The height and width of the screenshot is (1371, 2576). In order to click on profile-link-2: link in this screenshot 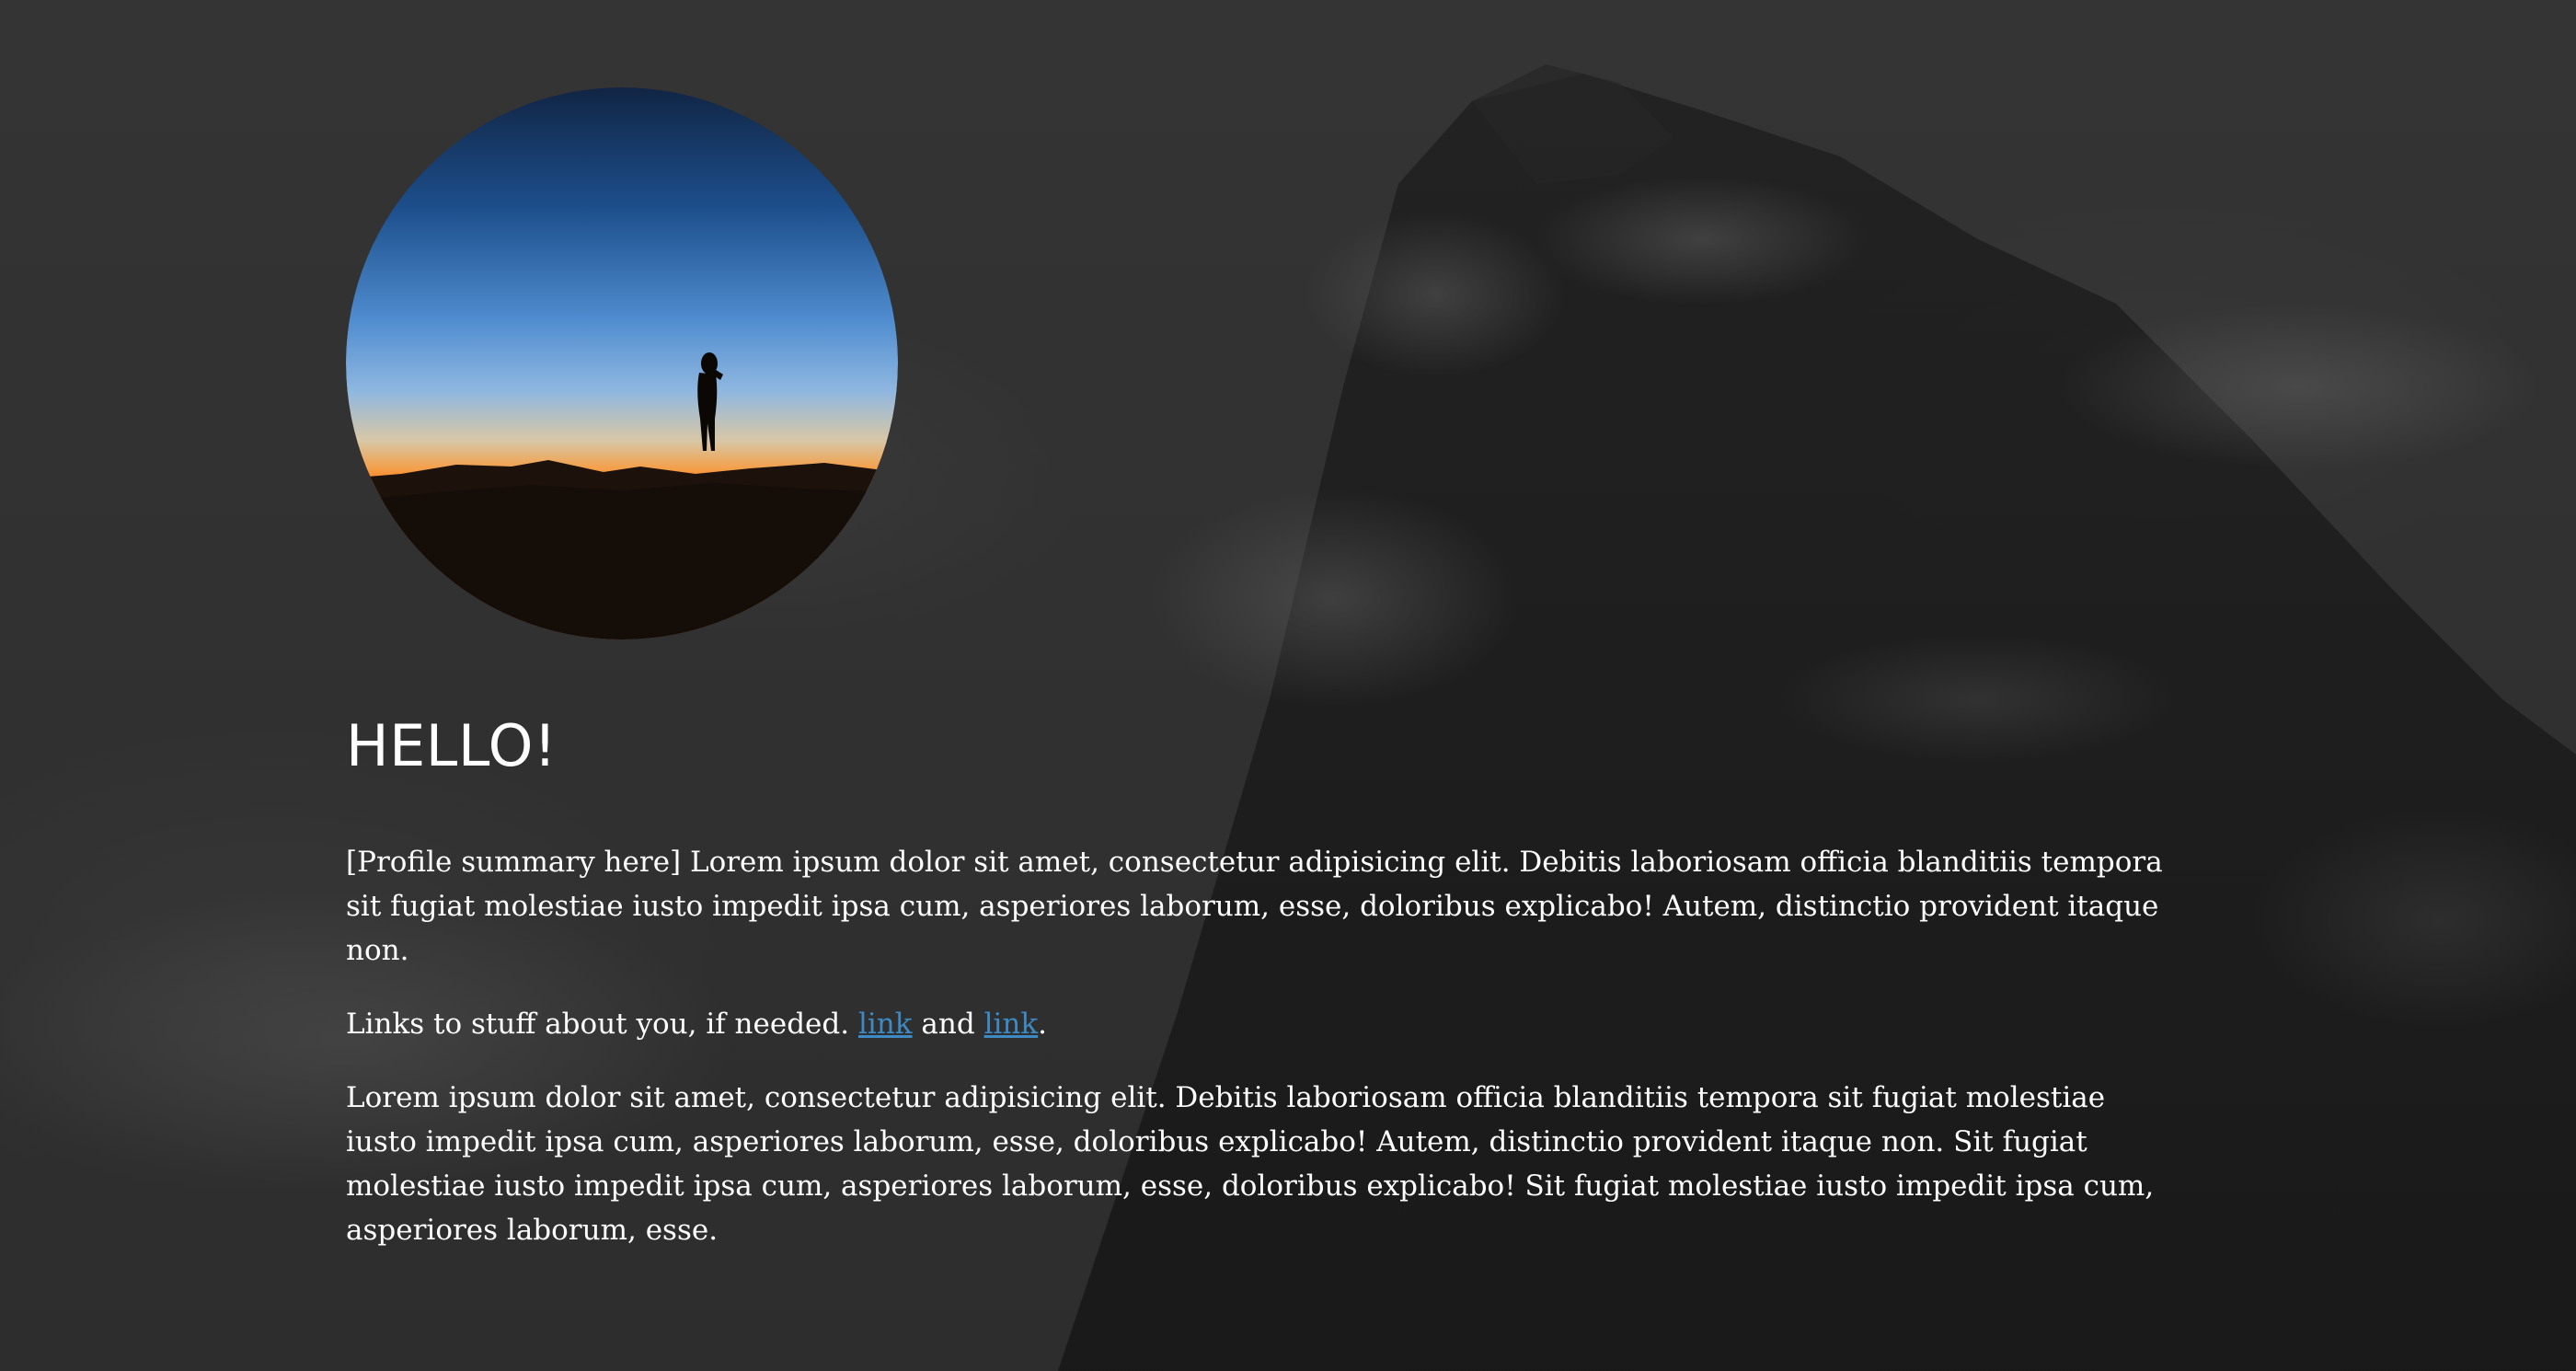, I will do `click(1011, 1024)`.